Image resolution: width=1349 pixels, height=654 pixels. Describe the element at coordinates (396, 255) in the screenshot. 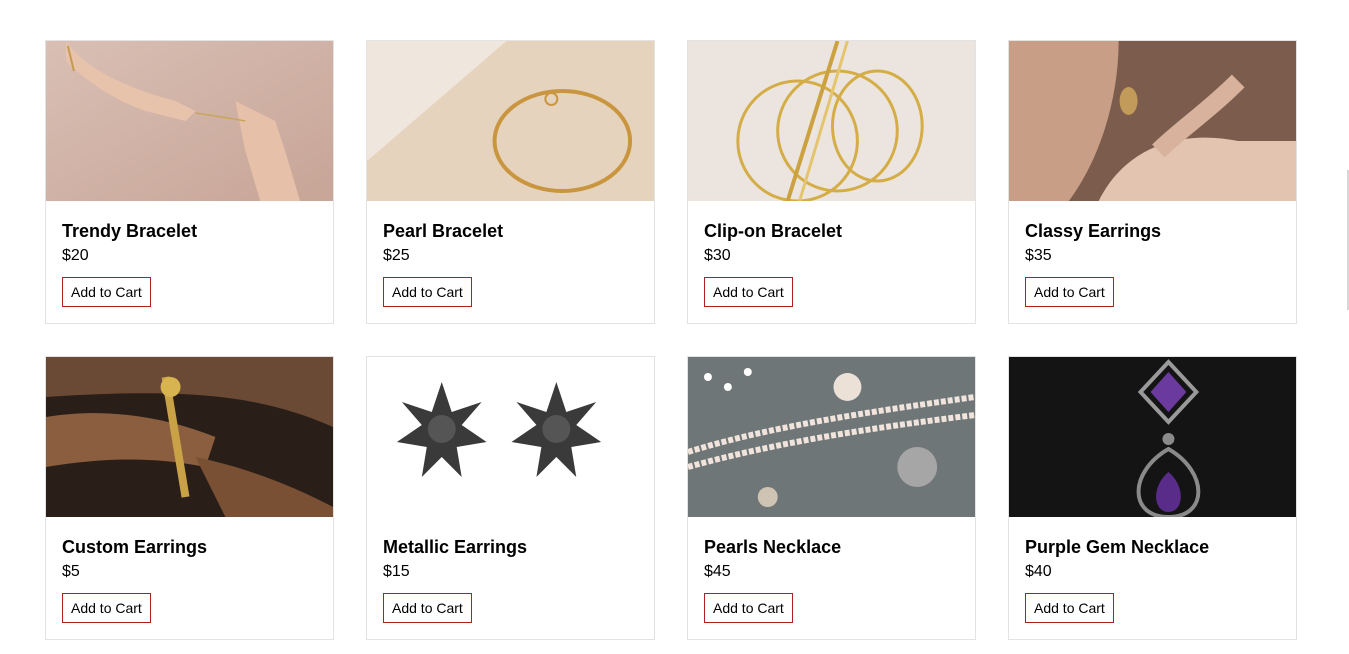

I see `product-price: $25` at that location.